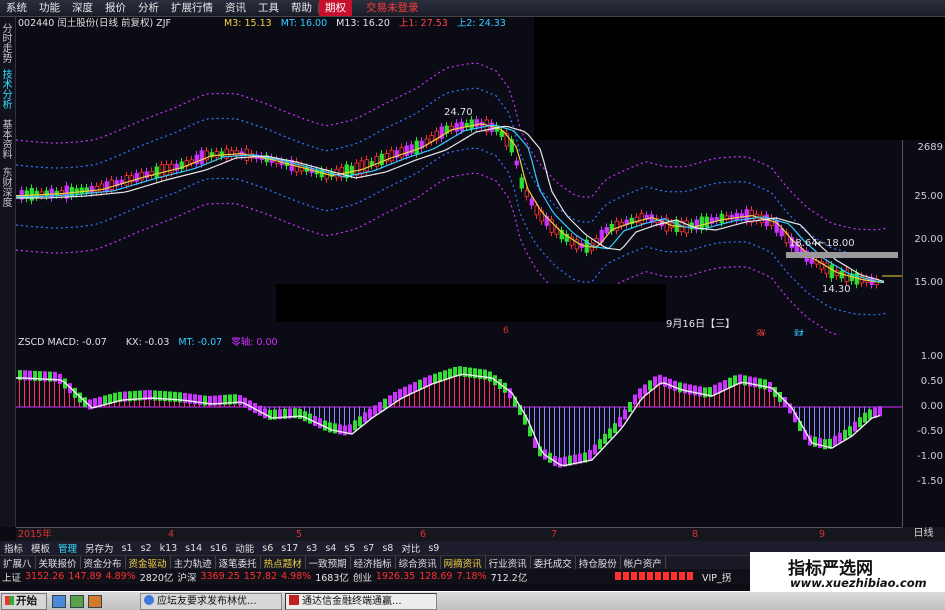 Image resolution: width=945 pixels, height=610 pixels. Describe the element at coordinates (463, 563) in the screenshot. I see `function-tab: 网摘资讯` at that location.